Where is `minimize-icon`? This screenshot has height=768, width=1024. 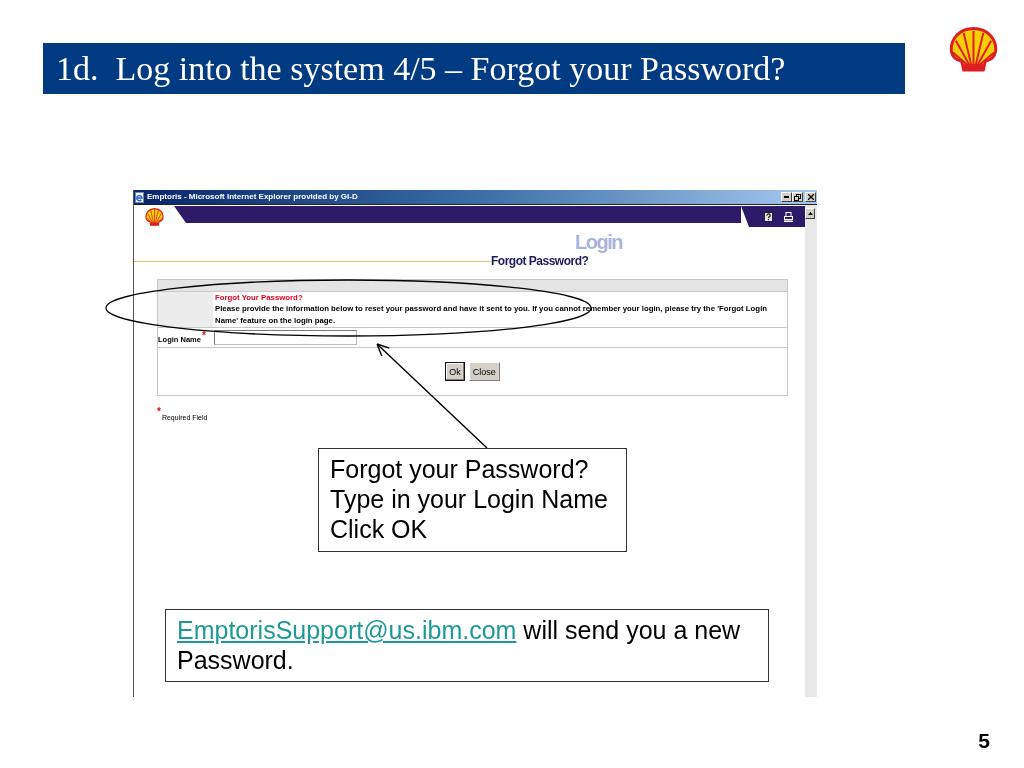 minimize-icon is located at coordinates (786, 197).